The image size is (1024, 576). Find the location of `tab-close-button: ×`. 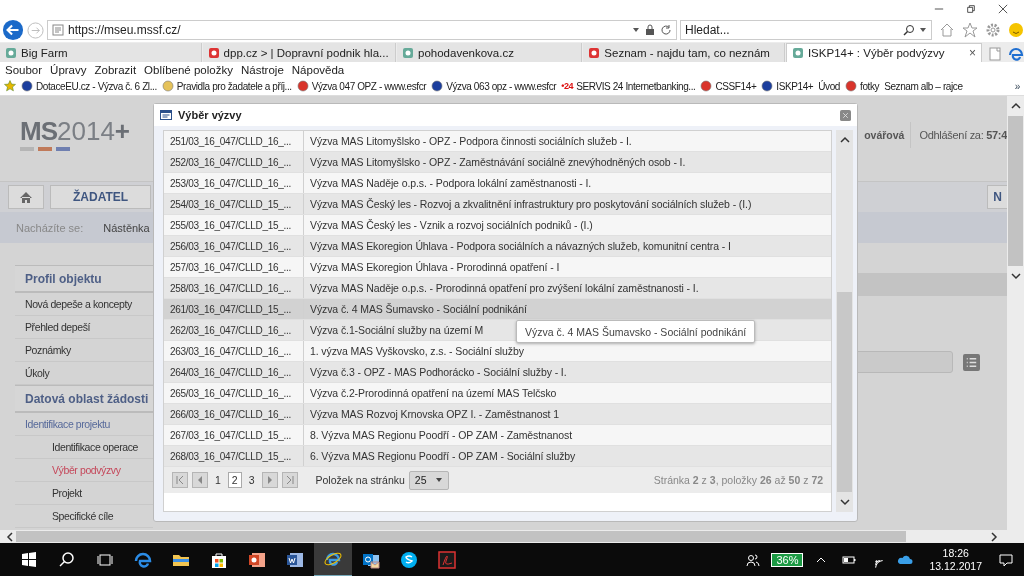

tab-close-button: × is located at coordinates (972, 53).